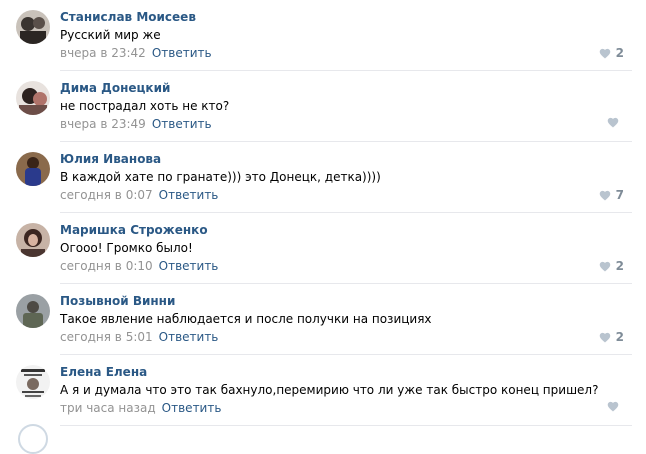 The width and height of the screenshot is (646, 454). Describe the element at coordinates (110, 159) in the screenshot. I see `comment-author: Юлия Иванова` at that location.